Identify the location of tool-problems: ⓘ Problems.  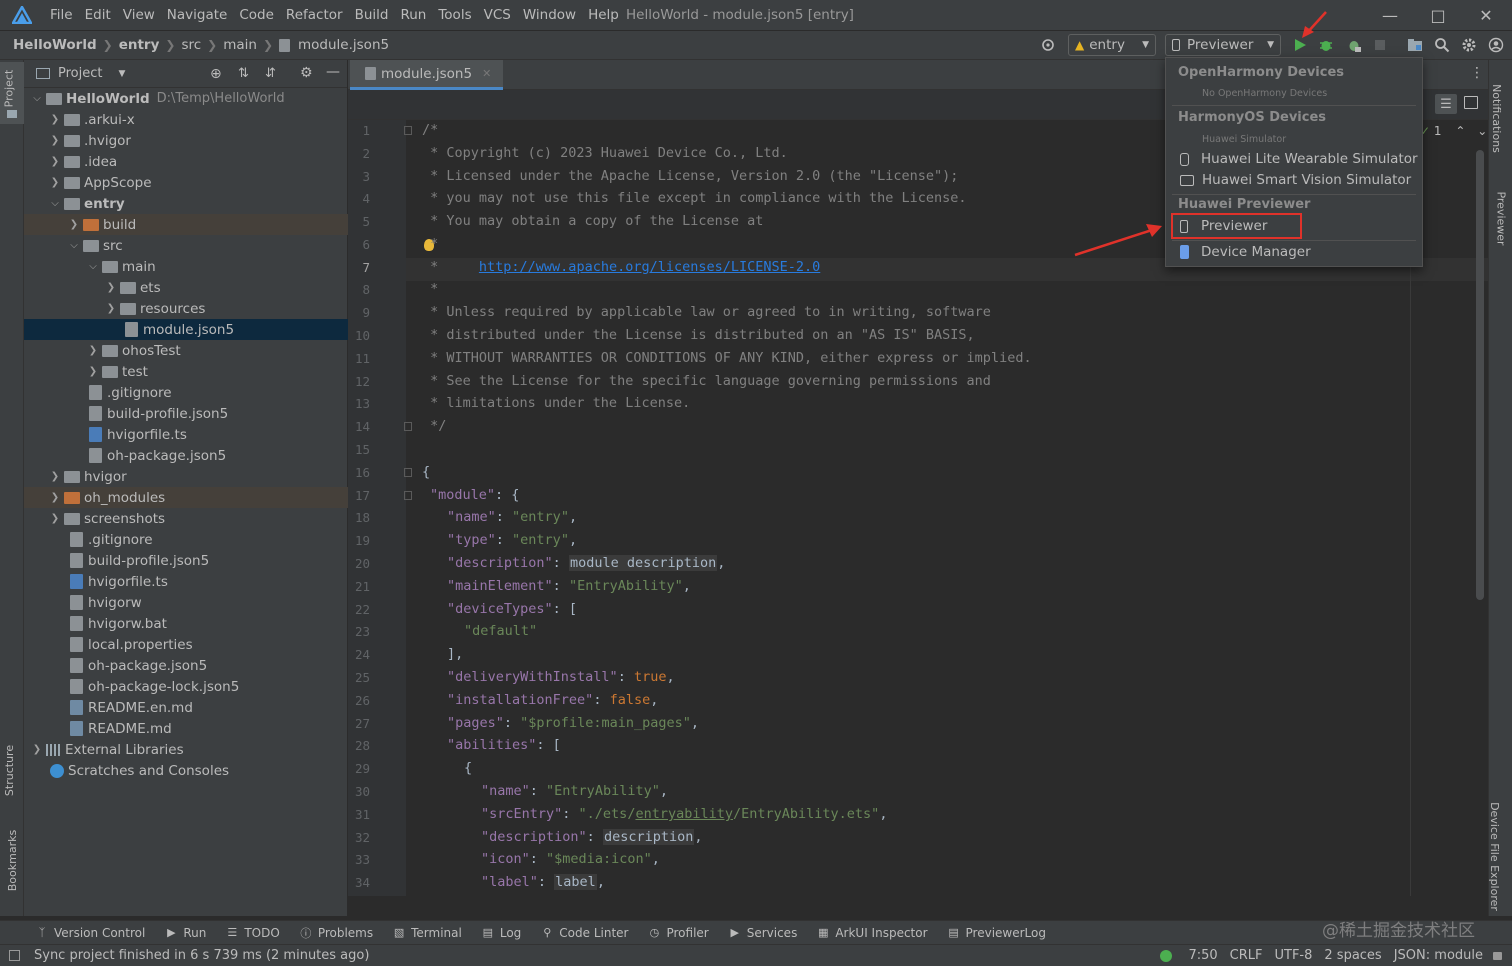
(336, 933).